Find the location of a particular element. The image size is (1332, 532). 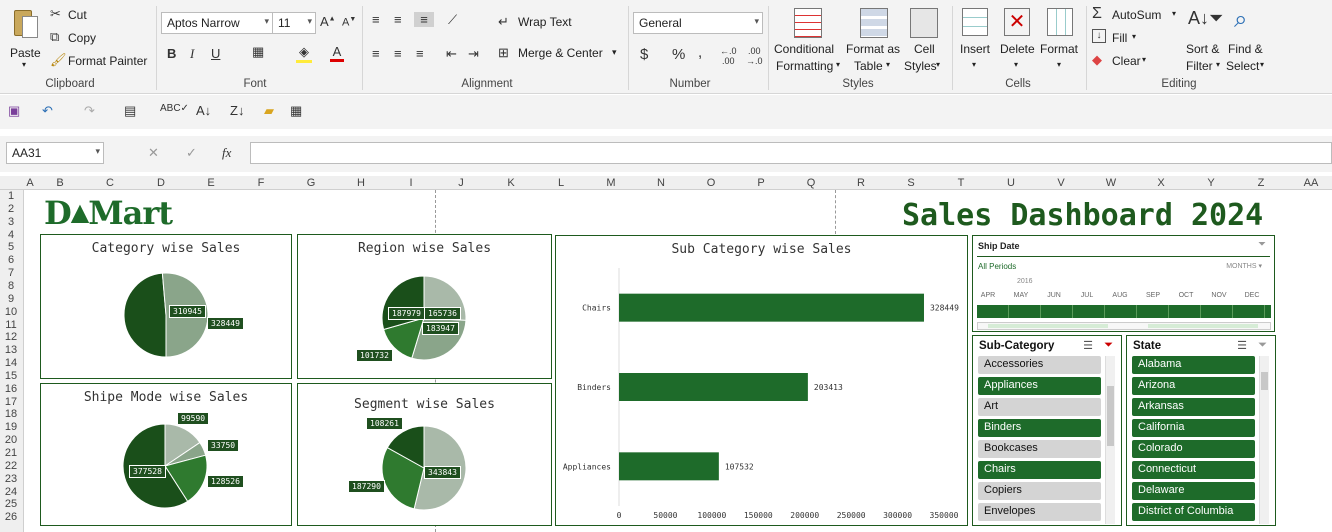

merge-center-button: ⊞ Merge & Center ▾ is located at coordinates (560, 54).